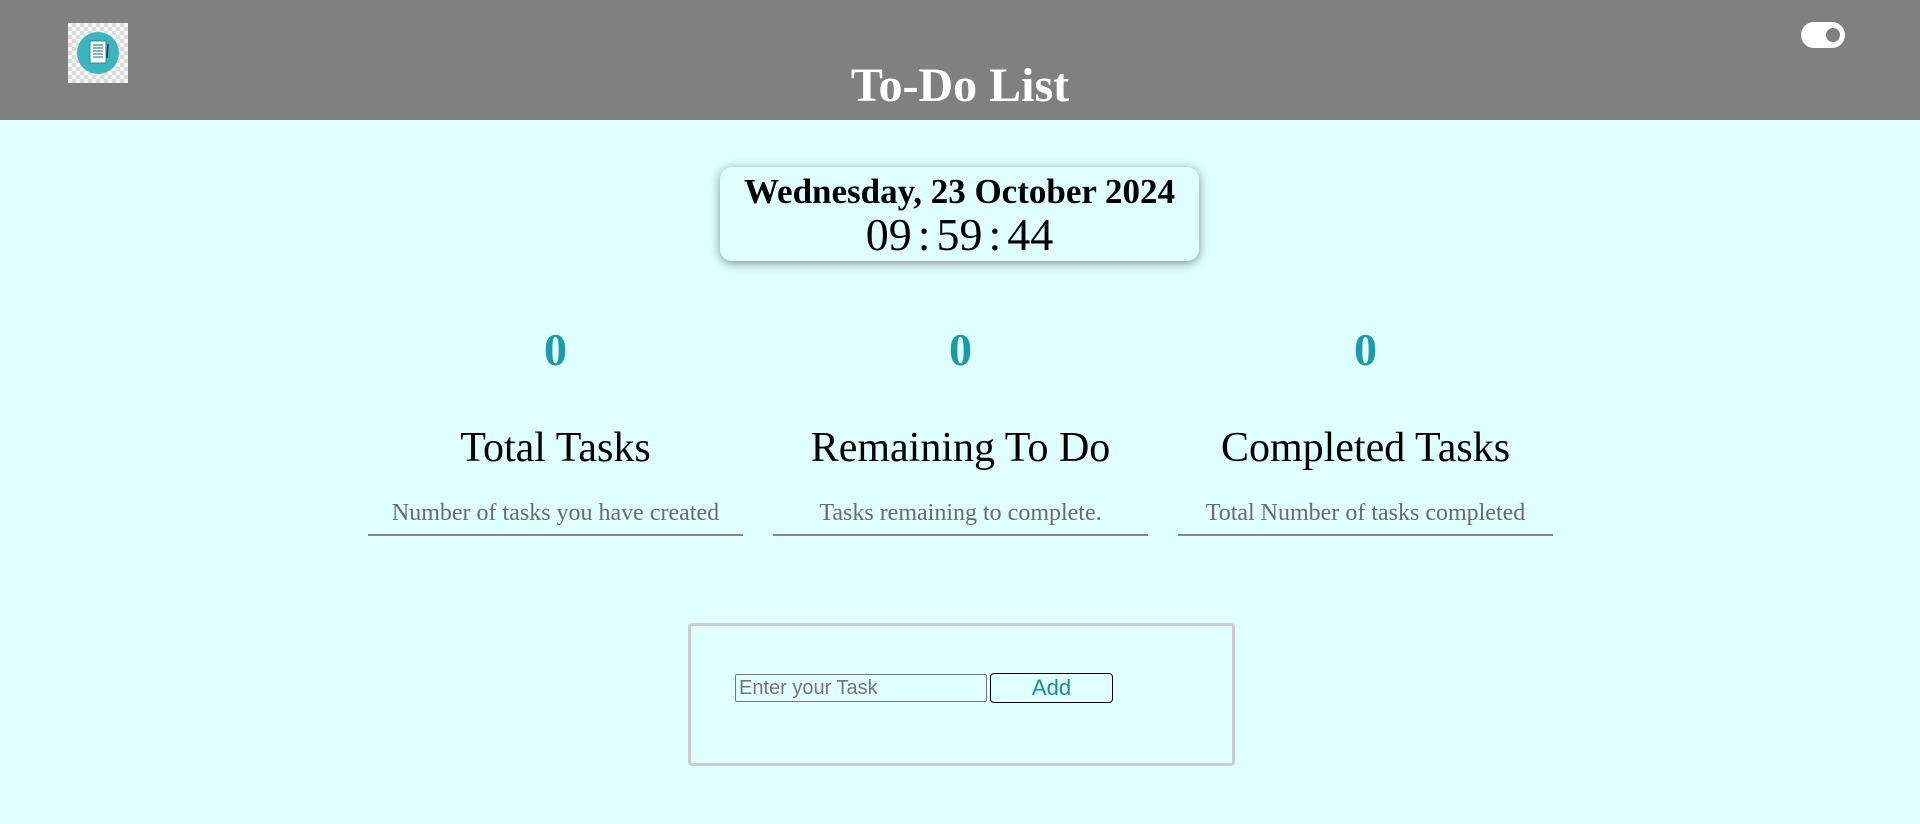  I want to click on stat-label: Total Tasks, so click(555, 448).